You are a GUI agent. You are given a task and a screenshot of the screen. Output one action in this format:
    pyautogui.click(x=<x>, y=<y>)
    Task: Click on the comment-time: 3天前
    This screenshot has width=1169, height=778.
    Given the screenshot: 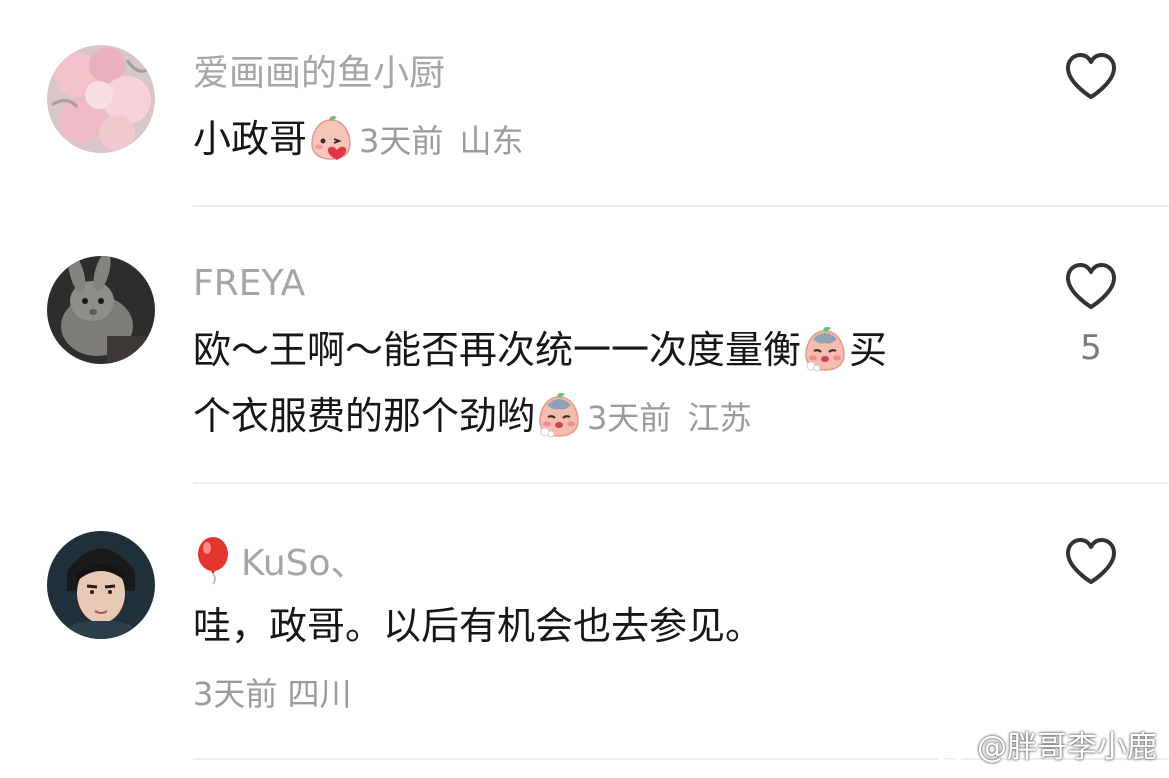 What is the action you would take?
    pyautogui.click(x=235, y=694)
    